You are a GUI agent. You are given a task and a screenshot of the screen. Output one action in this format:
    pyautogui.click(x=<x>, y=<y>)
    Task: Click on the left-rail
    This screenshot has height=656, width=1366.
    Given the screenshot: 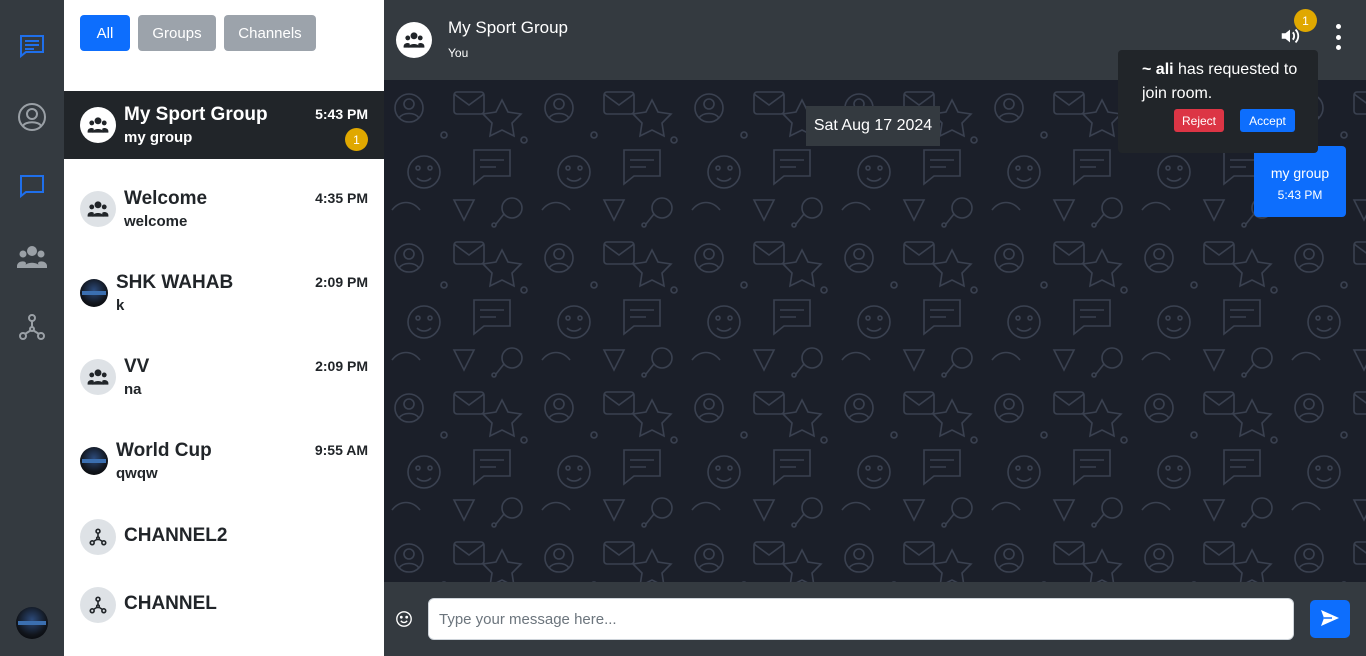 What is the action you would take?
    pyautogui.click(x=32, y=328)
    